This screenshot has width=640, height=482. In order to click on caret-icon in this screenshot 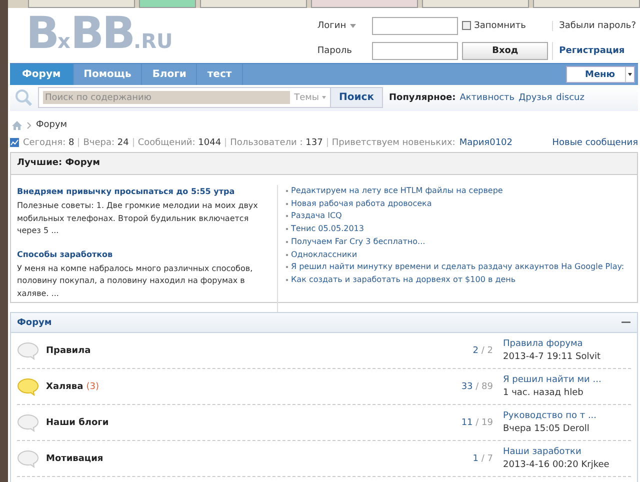, I will do `click(630, 75)`.